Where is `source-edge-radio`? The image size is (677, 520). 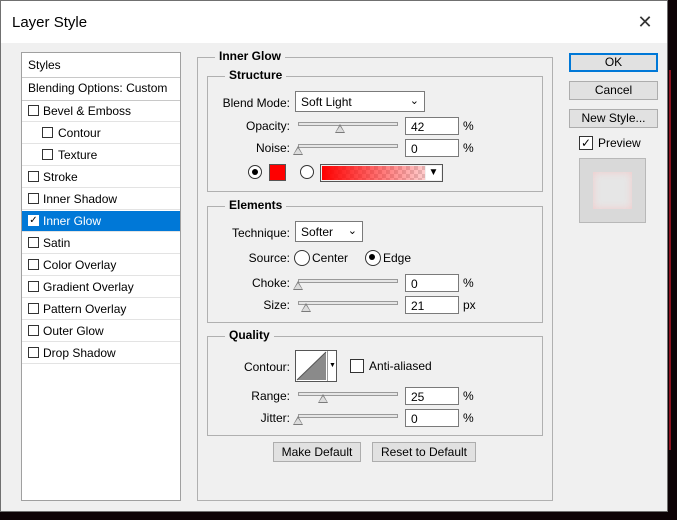 source-edge-radio is located at coordinates (373, 258).